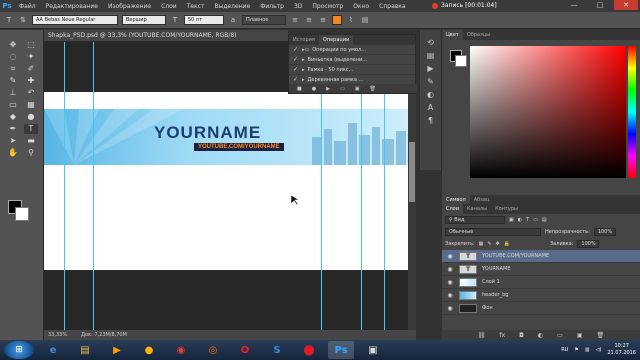  What do you see at coordinates (31, 57) in the screenshot?
I see `magic-wand-icon: ✦` at bounding box center [31, 57].